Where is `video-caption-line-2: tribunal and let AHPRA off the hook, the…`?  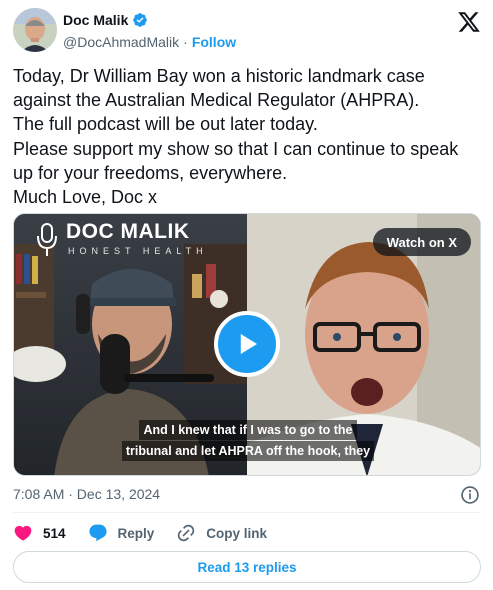
video-caption-line-2: tribunal and let AHPRA off the hook, the… is located at coordinates (247, 451).